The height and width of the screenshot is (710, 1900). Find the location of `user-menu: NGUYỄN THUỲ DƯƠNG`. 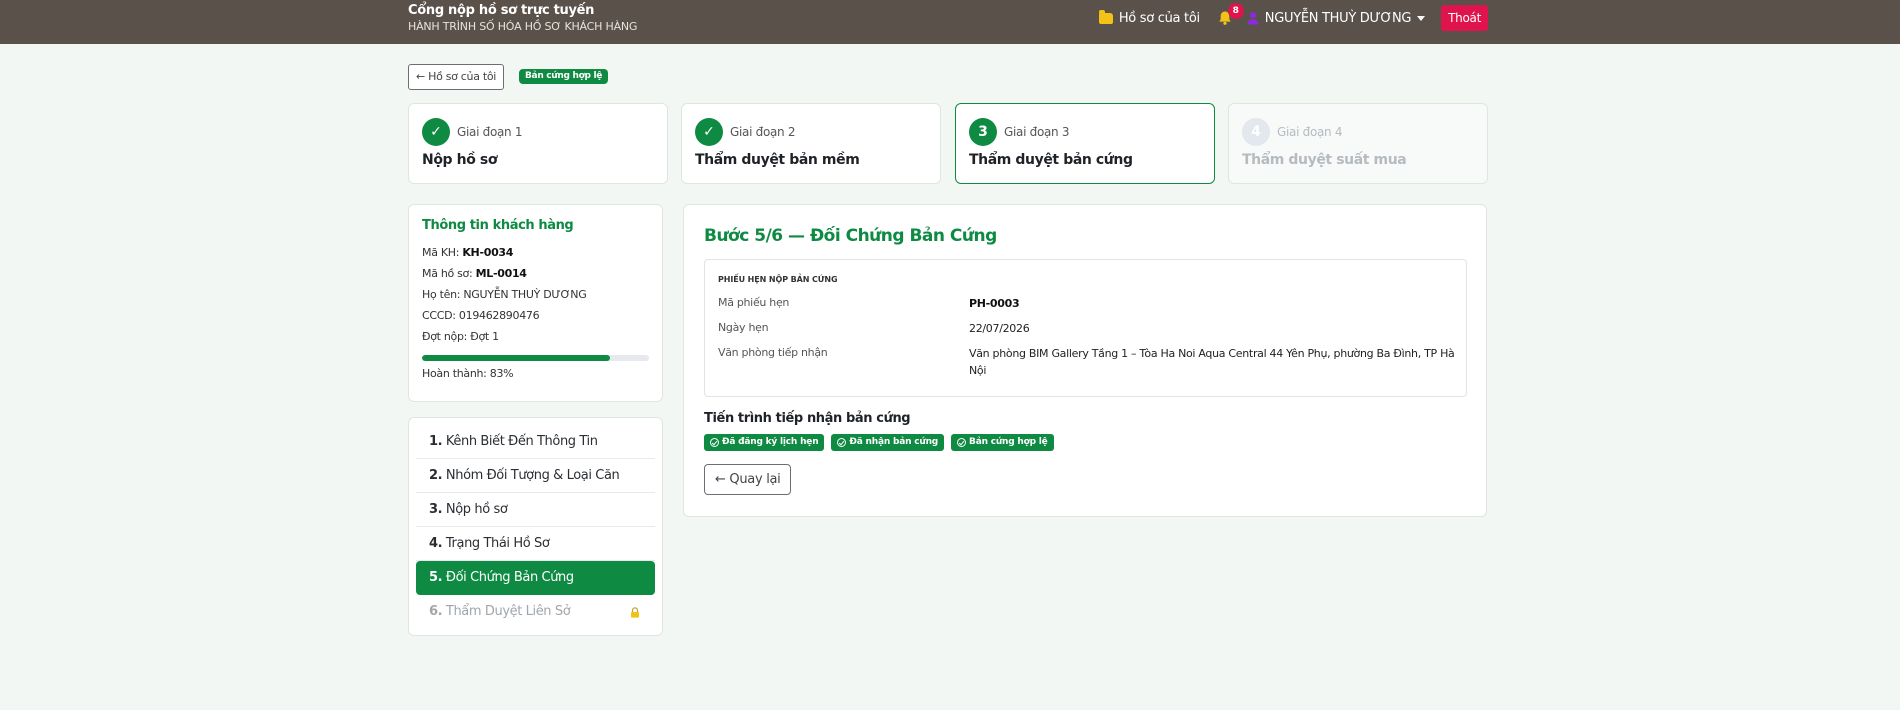

user-menu: NGUYỄN THUỲ DƯƠNG is located at coordinates (1336, 18).